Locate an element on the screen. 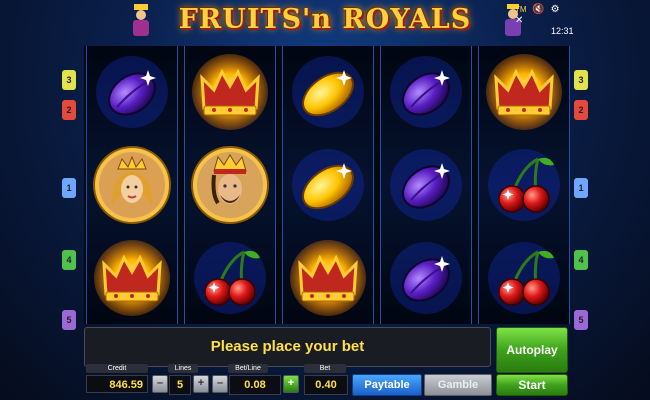  credit-value: 846.59 is located at coordinates (117, 384).